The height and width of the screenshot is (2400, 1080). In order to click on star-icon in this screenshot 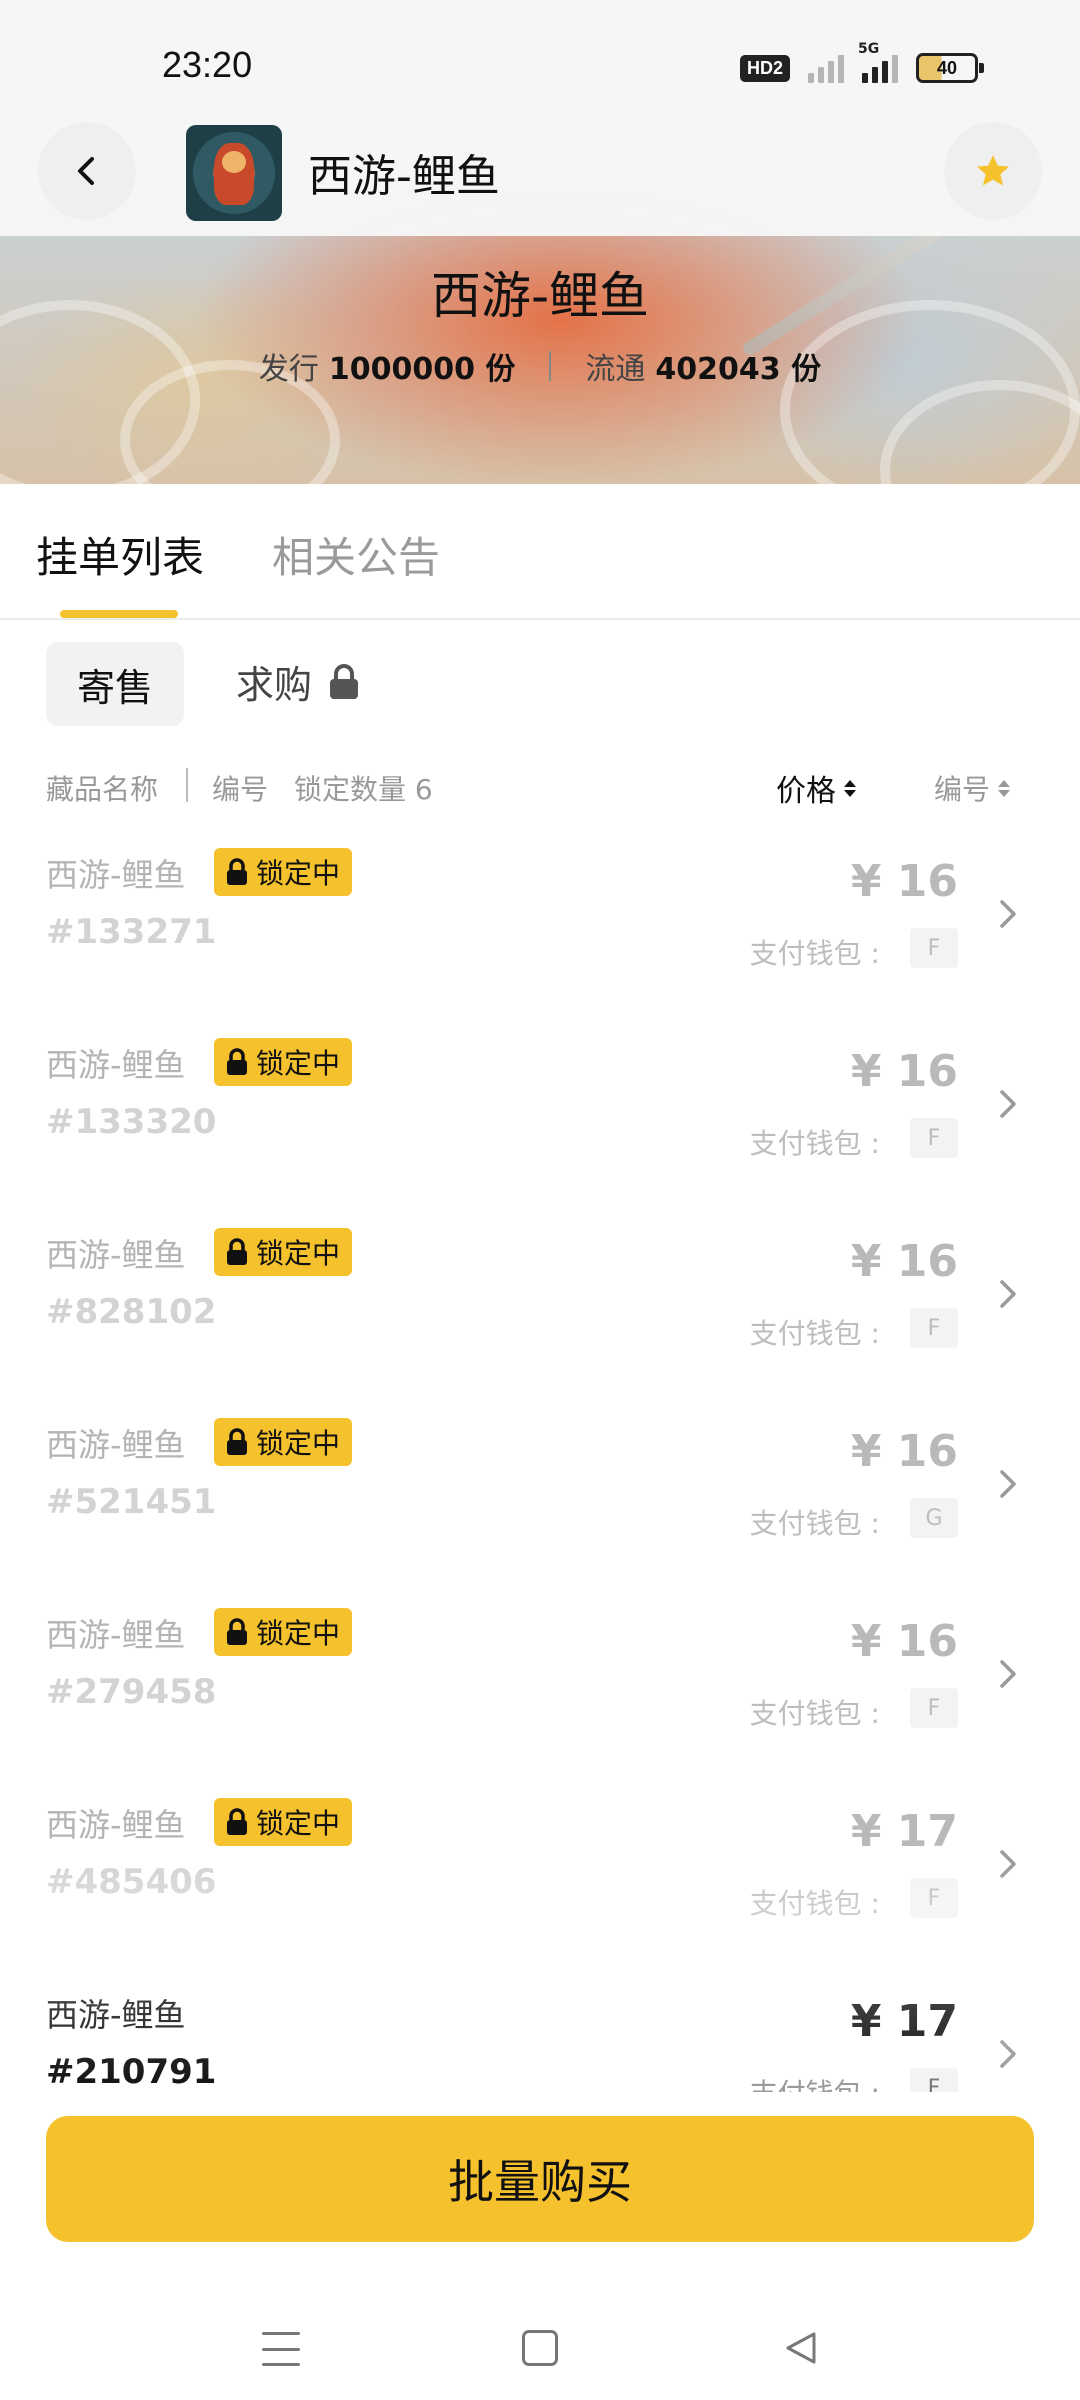, I will do `click(993, 170)`.